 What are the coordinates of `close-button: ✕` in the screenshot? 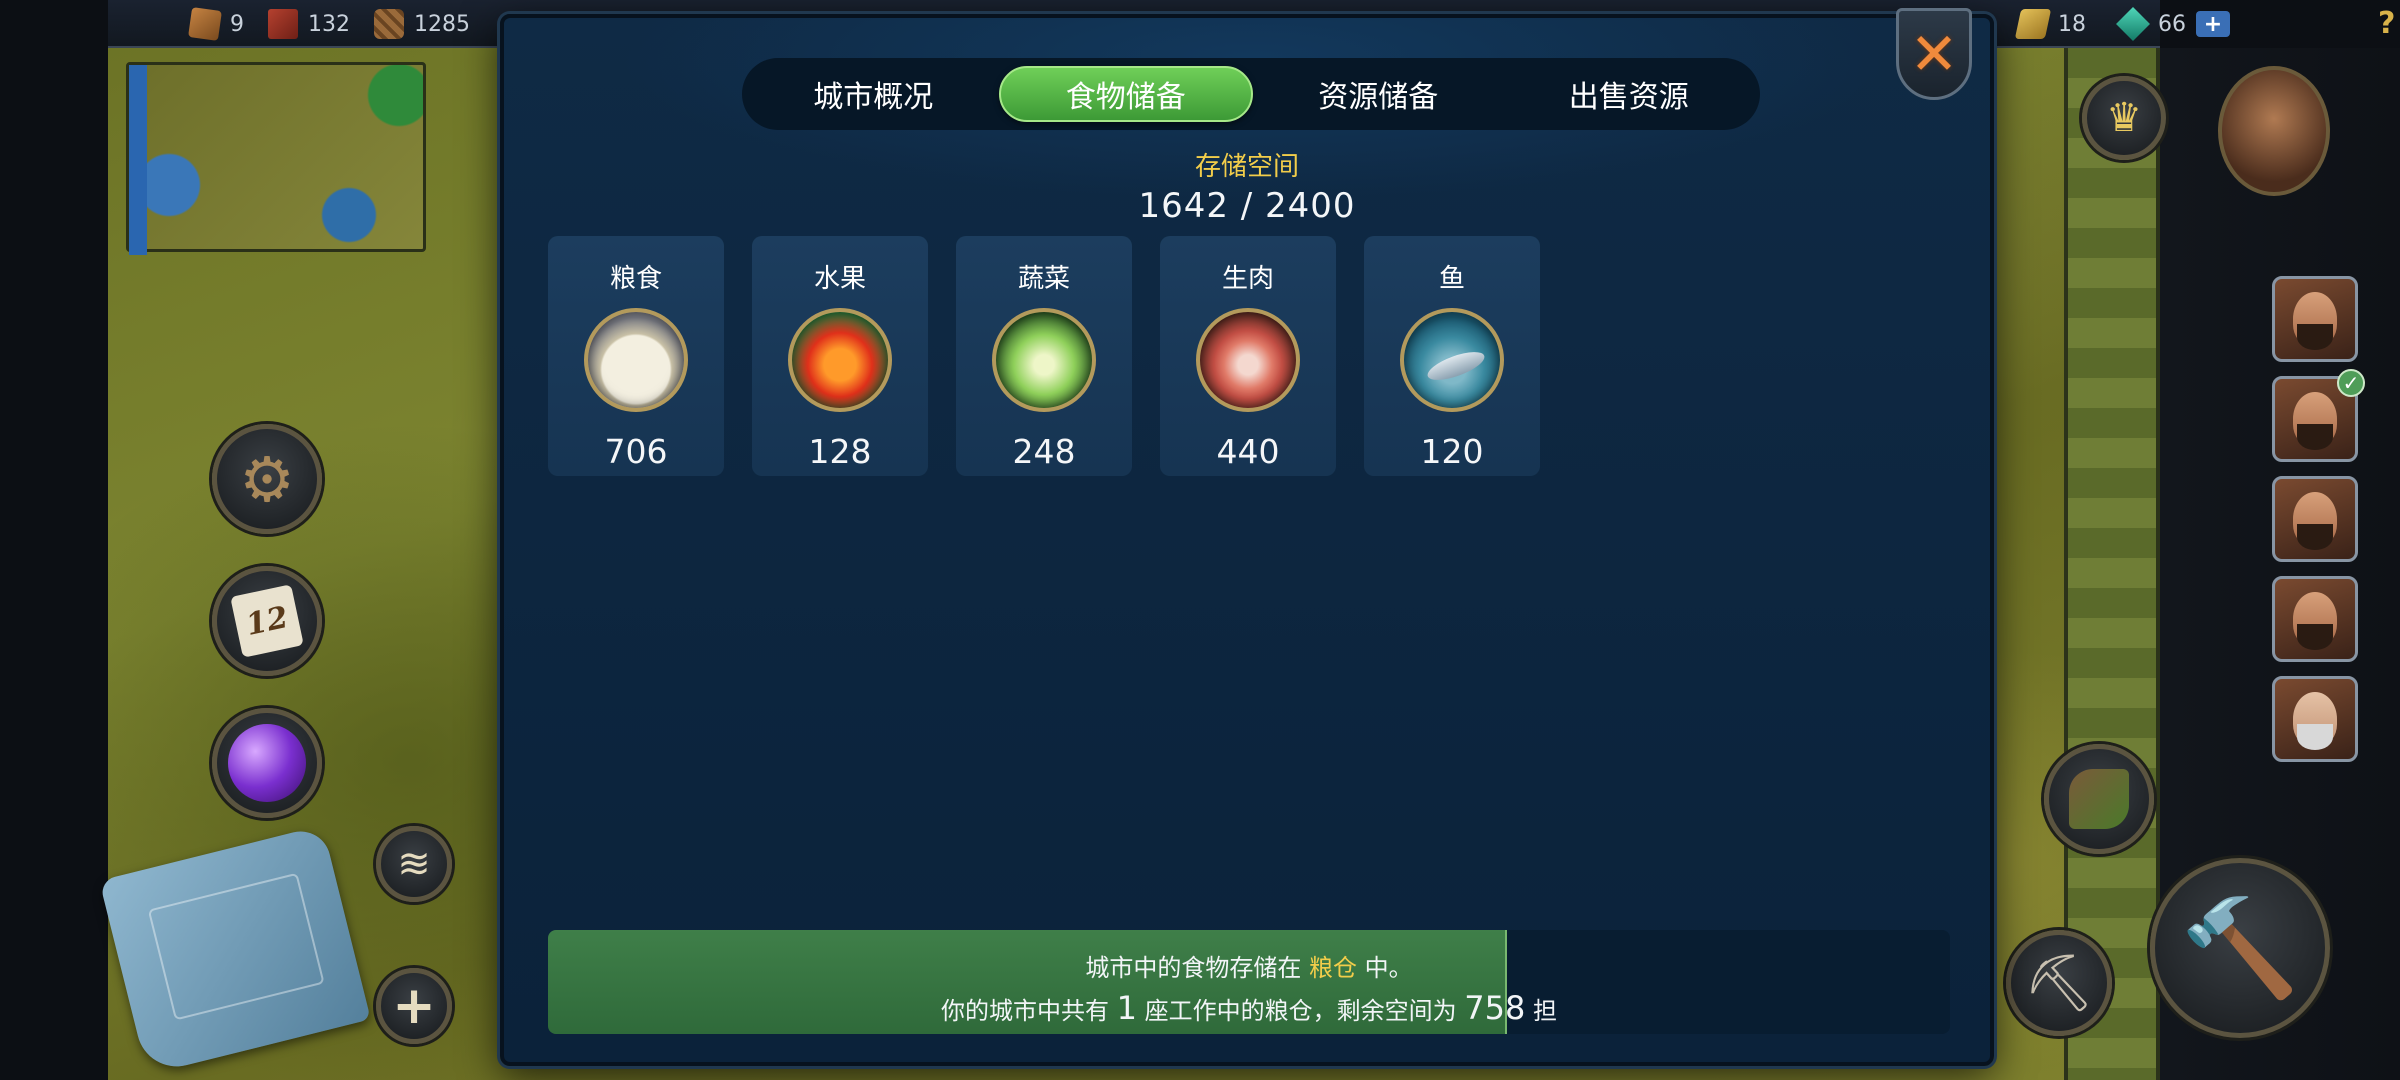 It's located at (1934, 54).